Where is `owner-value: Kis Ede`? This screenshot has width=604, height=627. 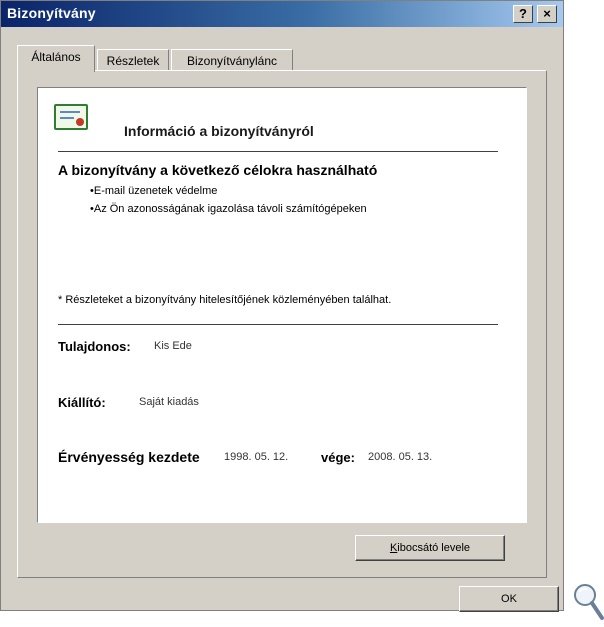 owner-value: Kis Ede is located at coordinates (173, 346).